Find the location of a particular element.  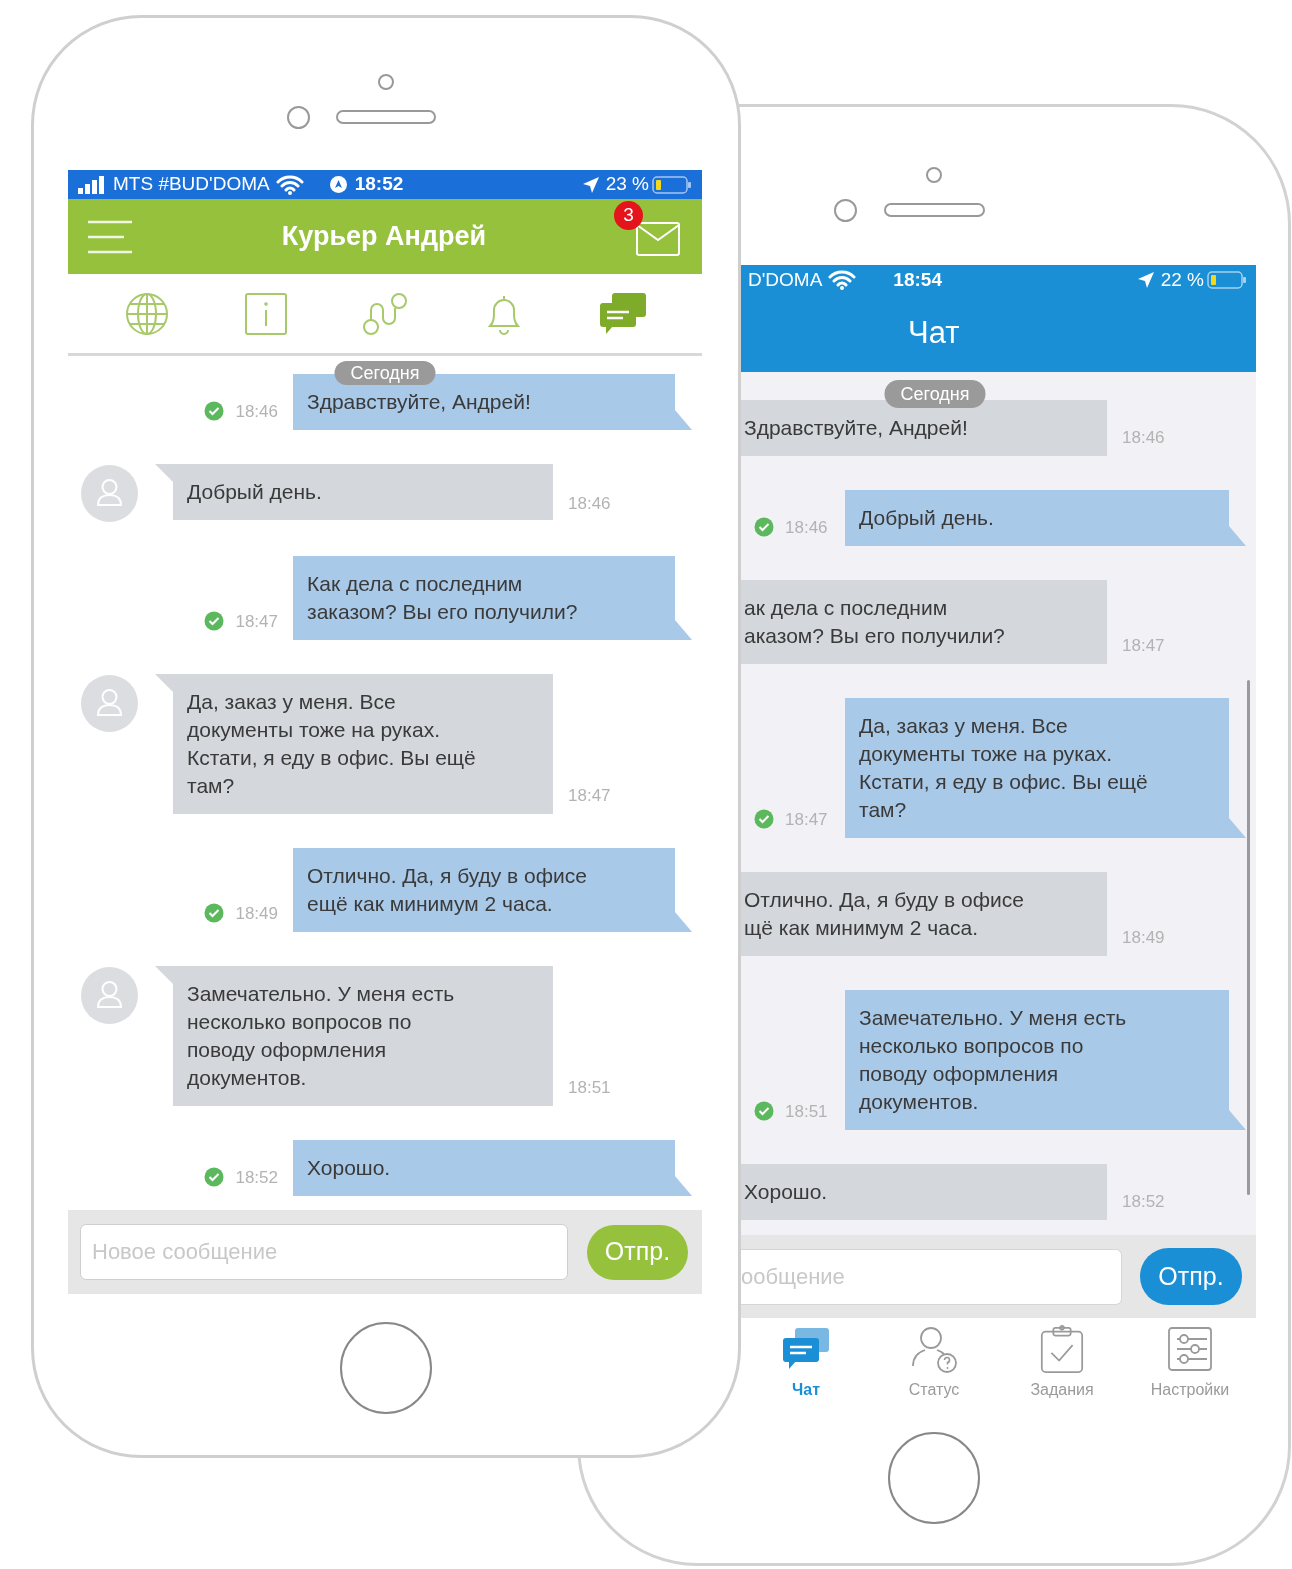

globe-icon is located at coordinates (147, 313).